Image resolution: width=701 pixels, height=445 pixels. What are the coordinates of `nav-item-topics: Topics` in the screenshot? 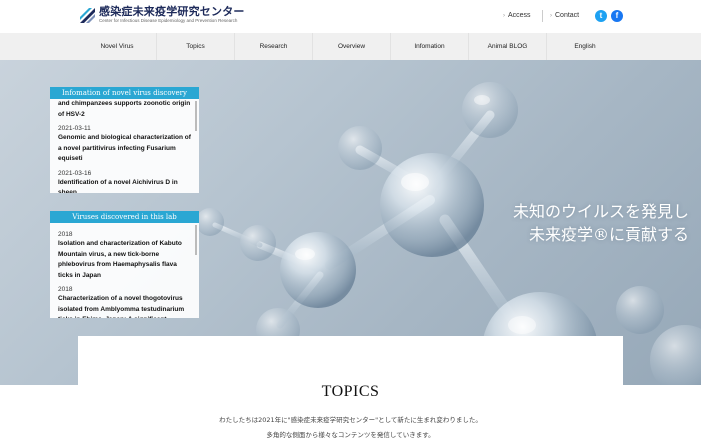 It's located at (195, 46).